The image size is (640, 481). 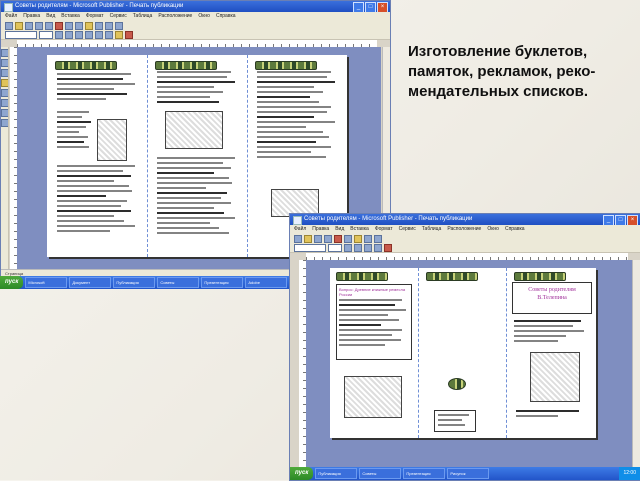 What do you see at coordinates (629, 473) in the screenshot?
I see `system-clock: 12:00` at bounding box center [629, 473].